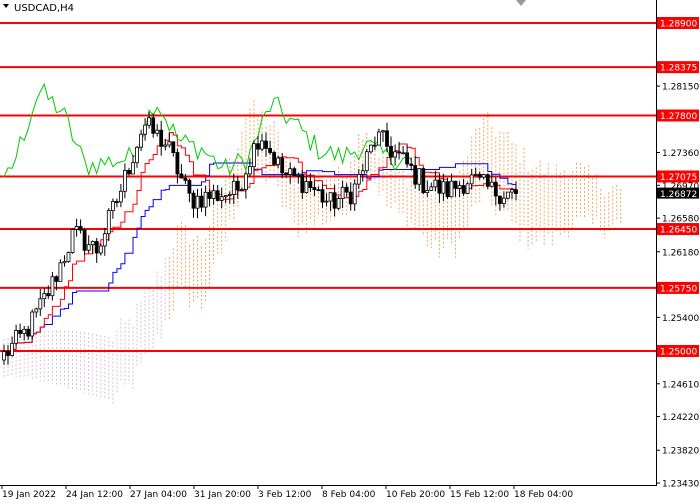 Image resolution: width=700 pixels, height=504 pixels. Describe the element at coordinates (680, 319) in the screenshot. I see `price-tick-label: 1.25400` at that location.